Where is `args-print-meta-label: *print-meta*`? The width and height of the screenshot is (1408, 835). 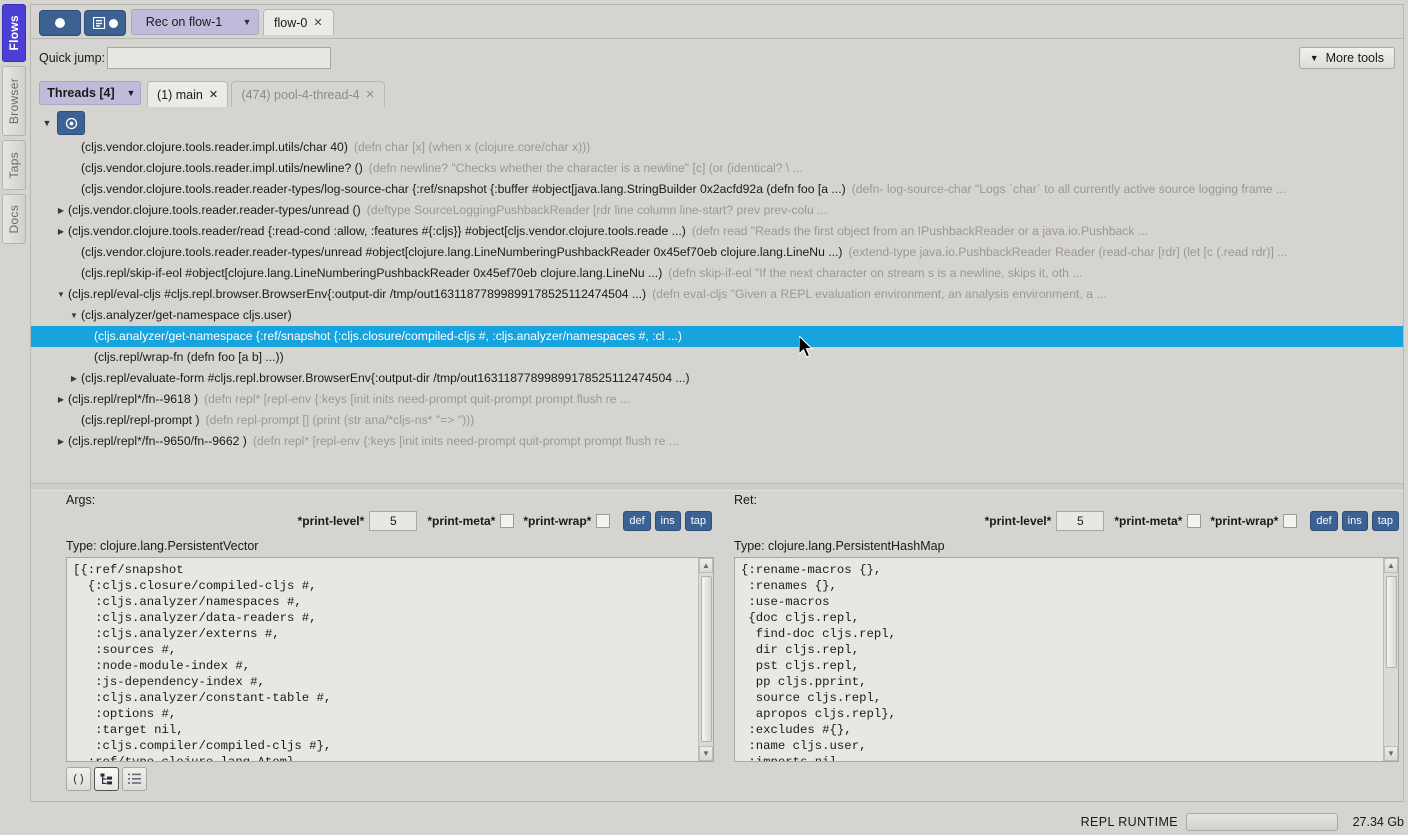
args-print-meta-label: *print-meta* is located at coordinates (461, 521).